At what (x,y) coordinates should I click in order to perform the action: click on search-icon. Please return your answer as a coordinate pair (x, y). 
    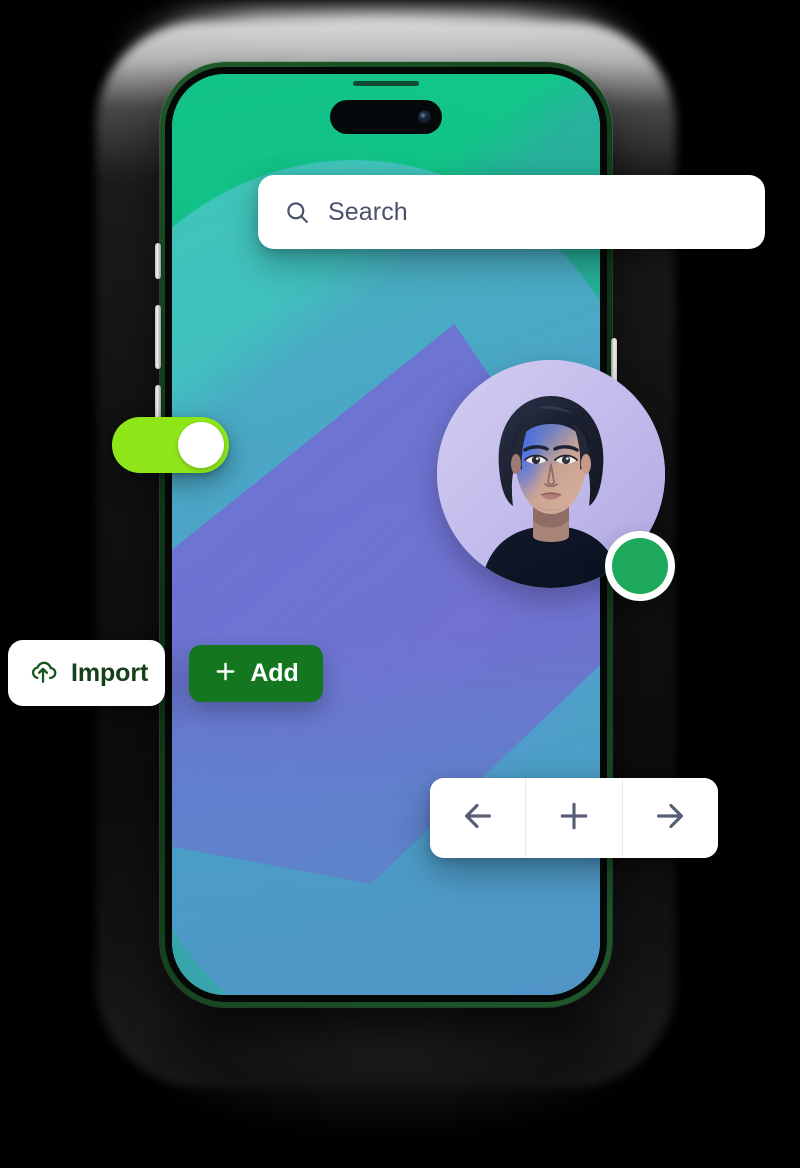
    Looking at the image, I should click on (297, 212).